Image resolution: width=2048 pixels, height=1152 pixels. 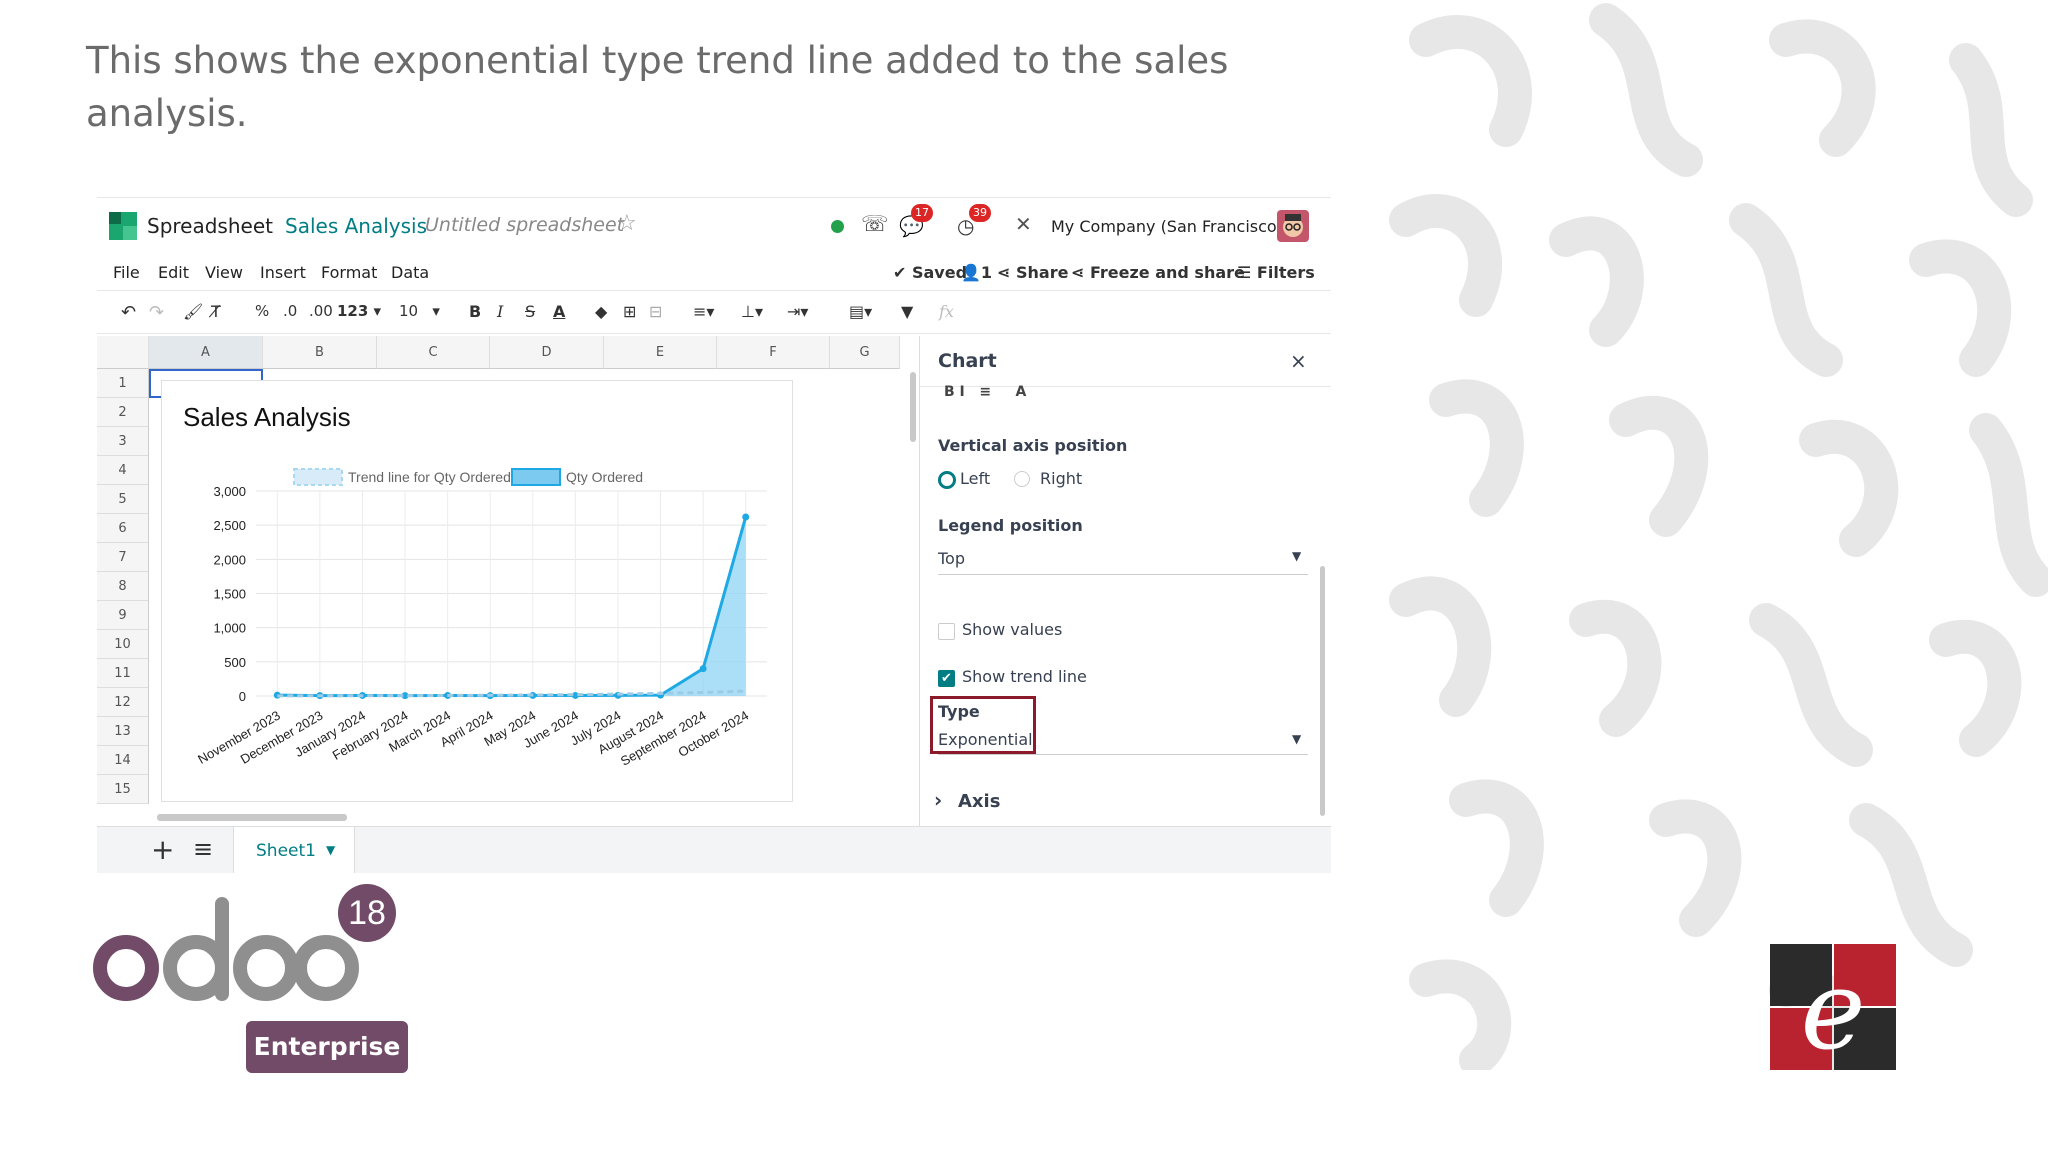 I want to click on fill-color-icon: ◆, so click(x=601, y=311).